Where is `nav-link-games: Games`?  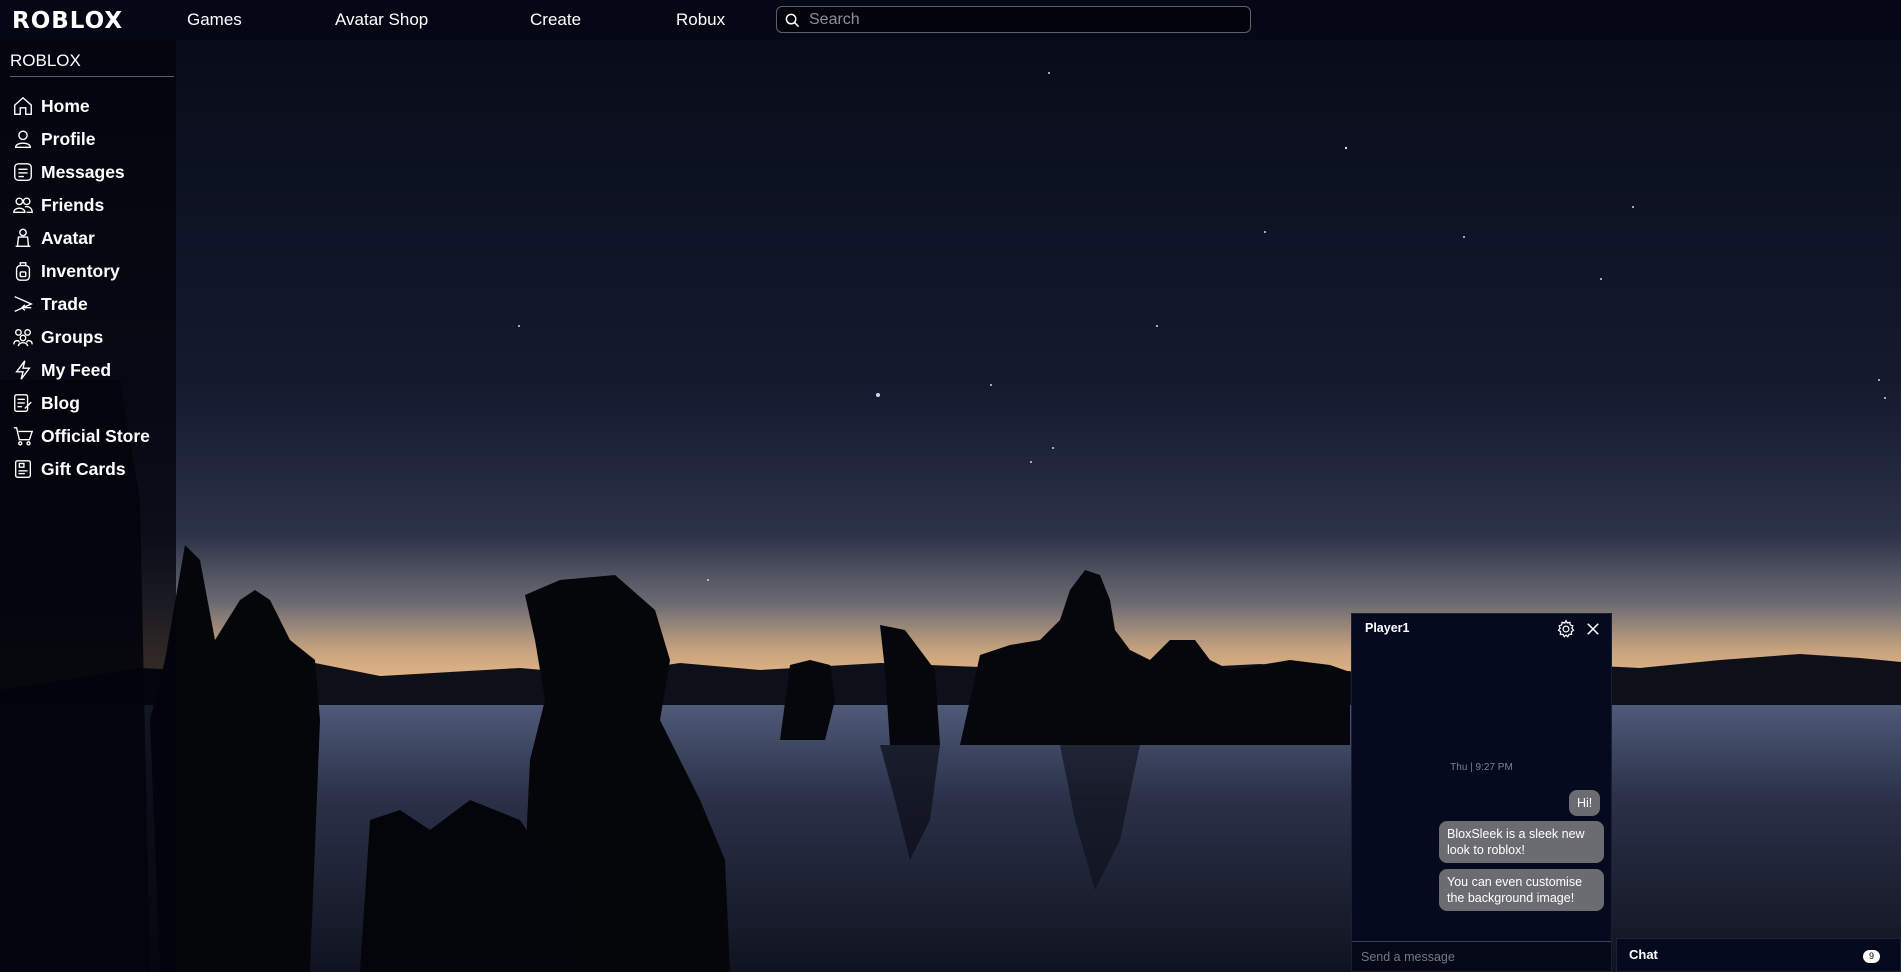 nav-link-games: Games is located at coordinates (214, 20).